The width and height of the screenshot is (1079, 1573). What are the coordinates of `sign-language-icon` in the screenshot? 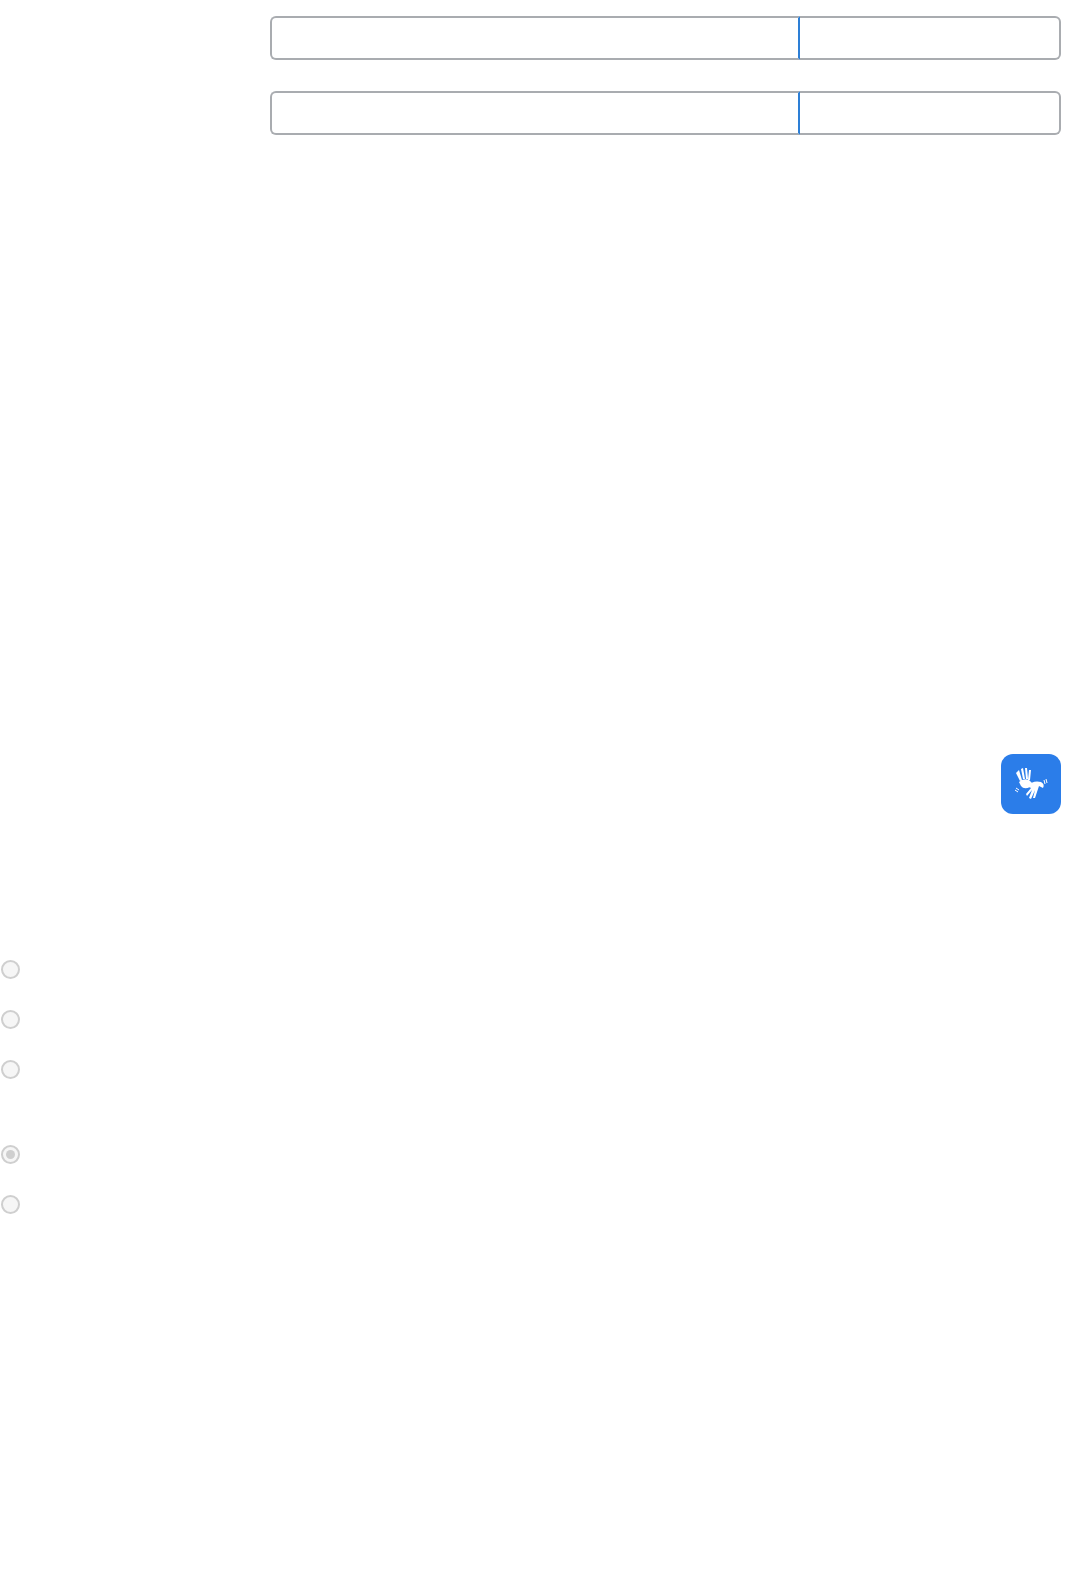 It's located at (1031, 784).